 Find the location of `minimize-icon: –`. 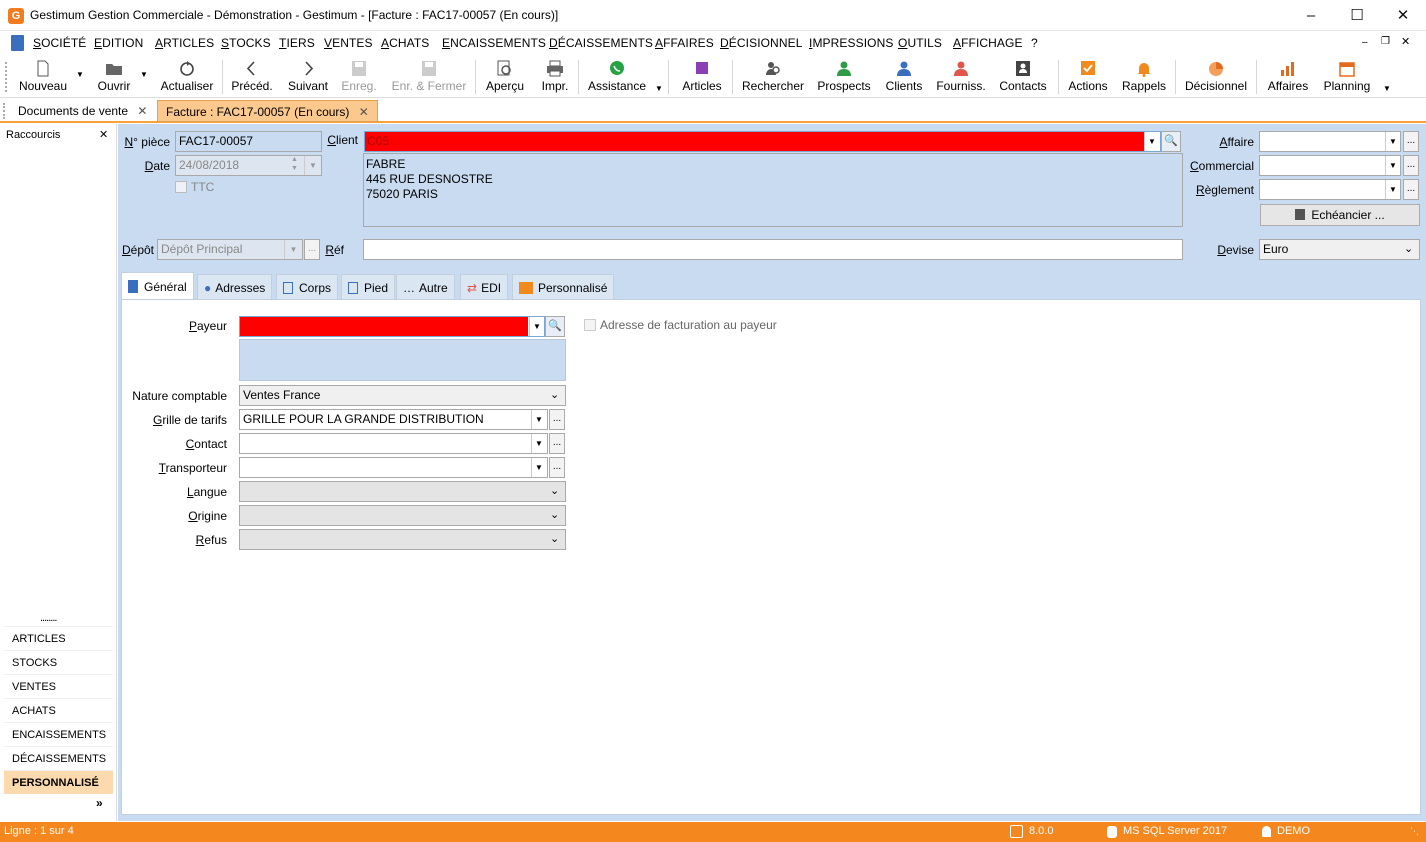

minimize-icon: – is located at coordinates (1311, 15).